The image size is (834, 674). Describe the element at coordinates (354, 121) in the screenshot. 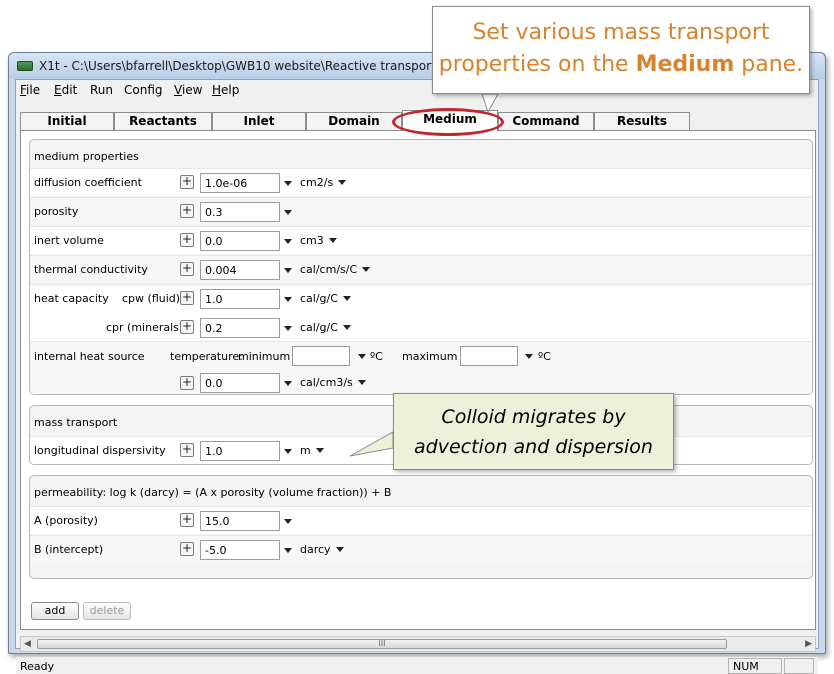

I see `tab-domain: Domain` at that location.